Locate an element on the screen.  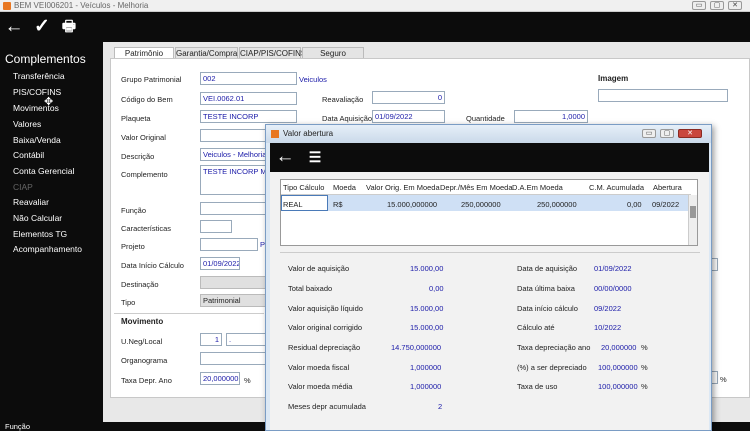
col-moeda: Moeda is located at coordinates (344, 187).